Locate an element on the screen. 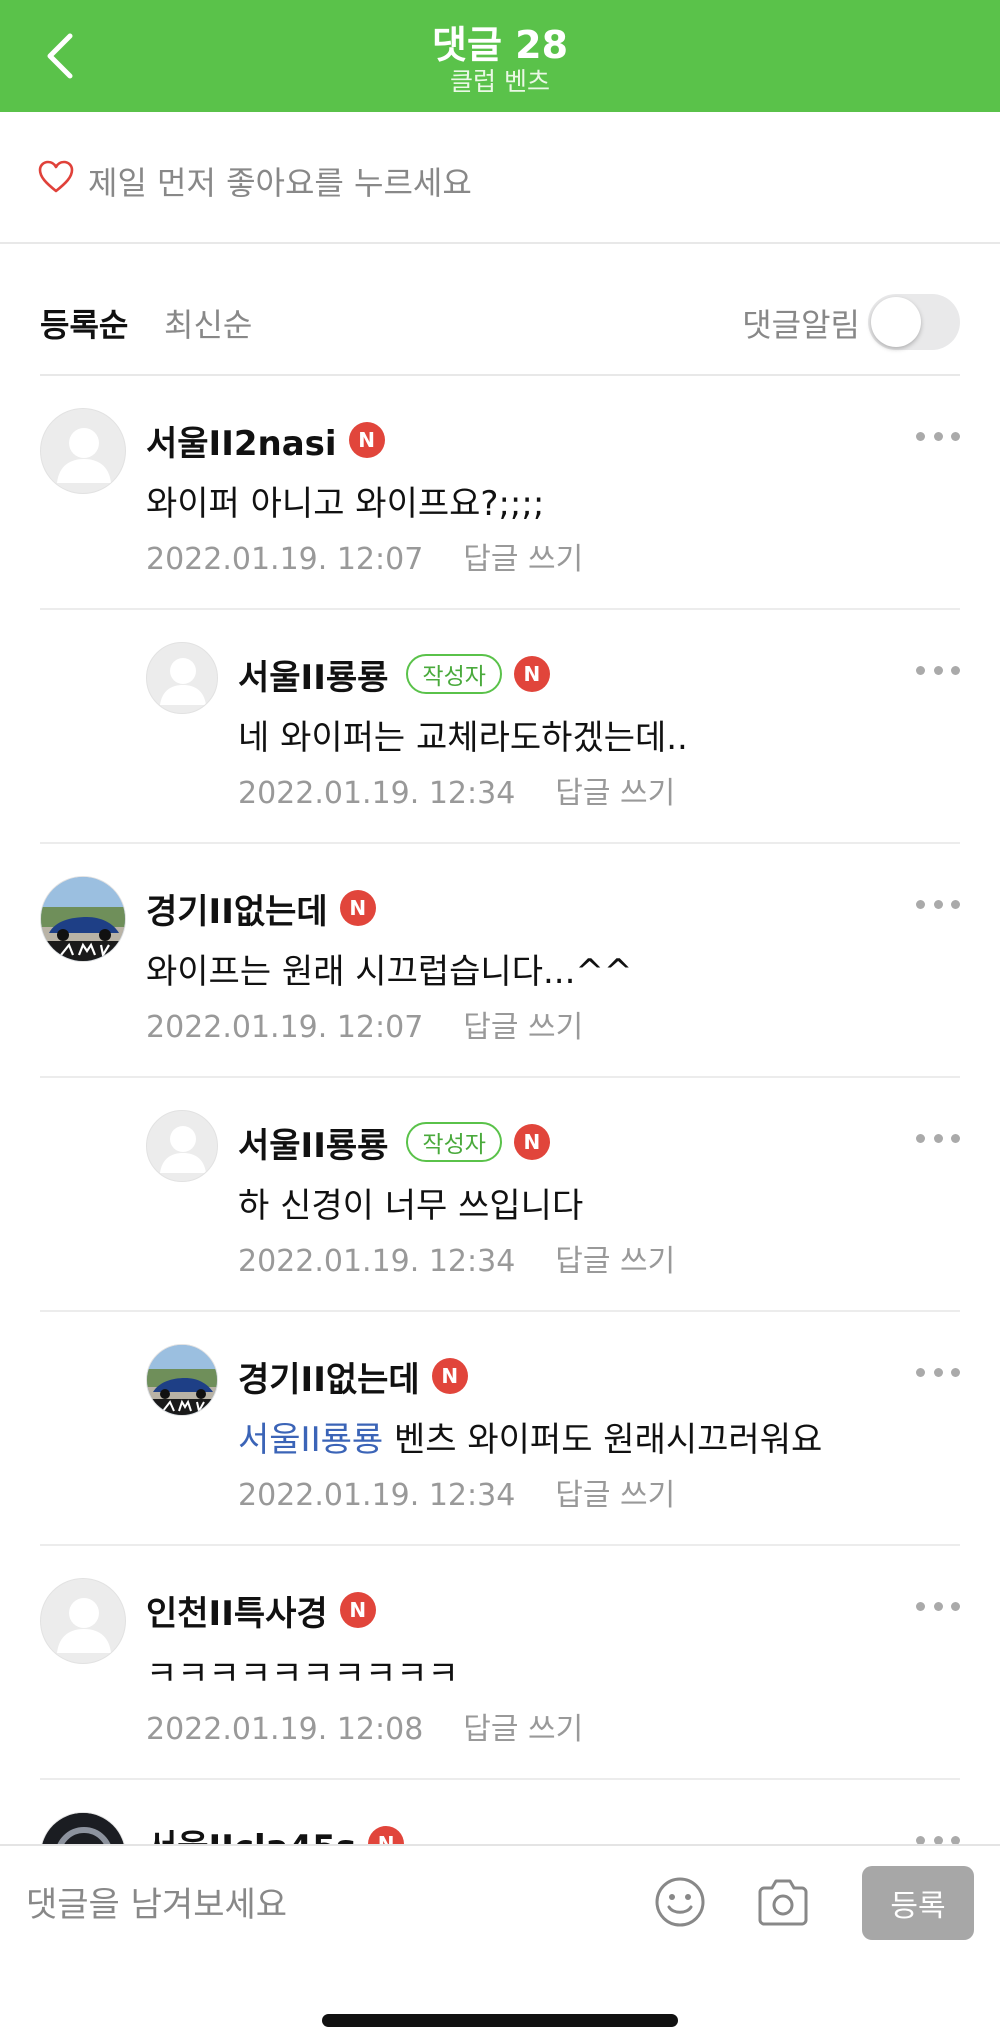  top-bar: 댓글 28 클럽 벤츠 is located at coordinates (500, 56).